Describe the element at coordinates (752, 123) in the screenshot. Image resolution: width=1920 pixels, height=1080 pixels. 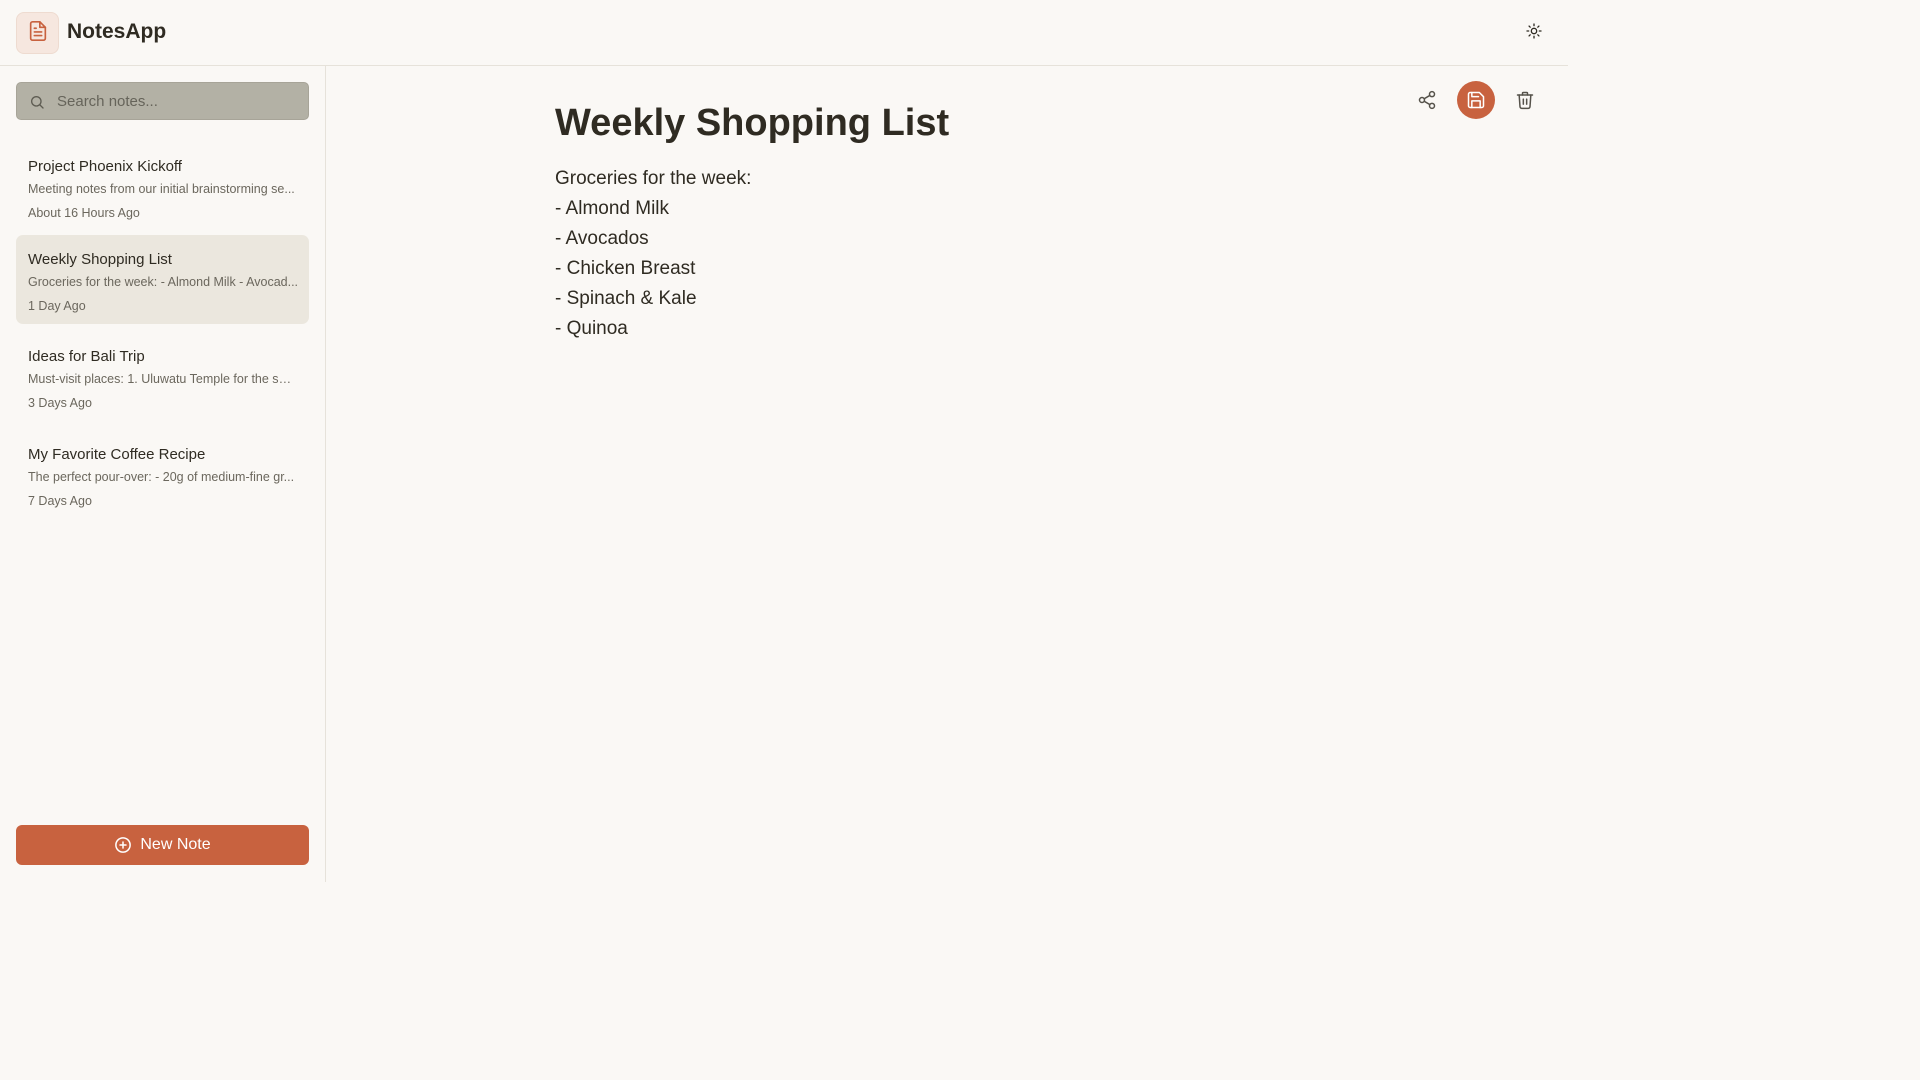
I see `note-title-editor: Weekly Shopping List` at that location.